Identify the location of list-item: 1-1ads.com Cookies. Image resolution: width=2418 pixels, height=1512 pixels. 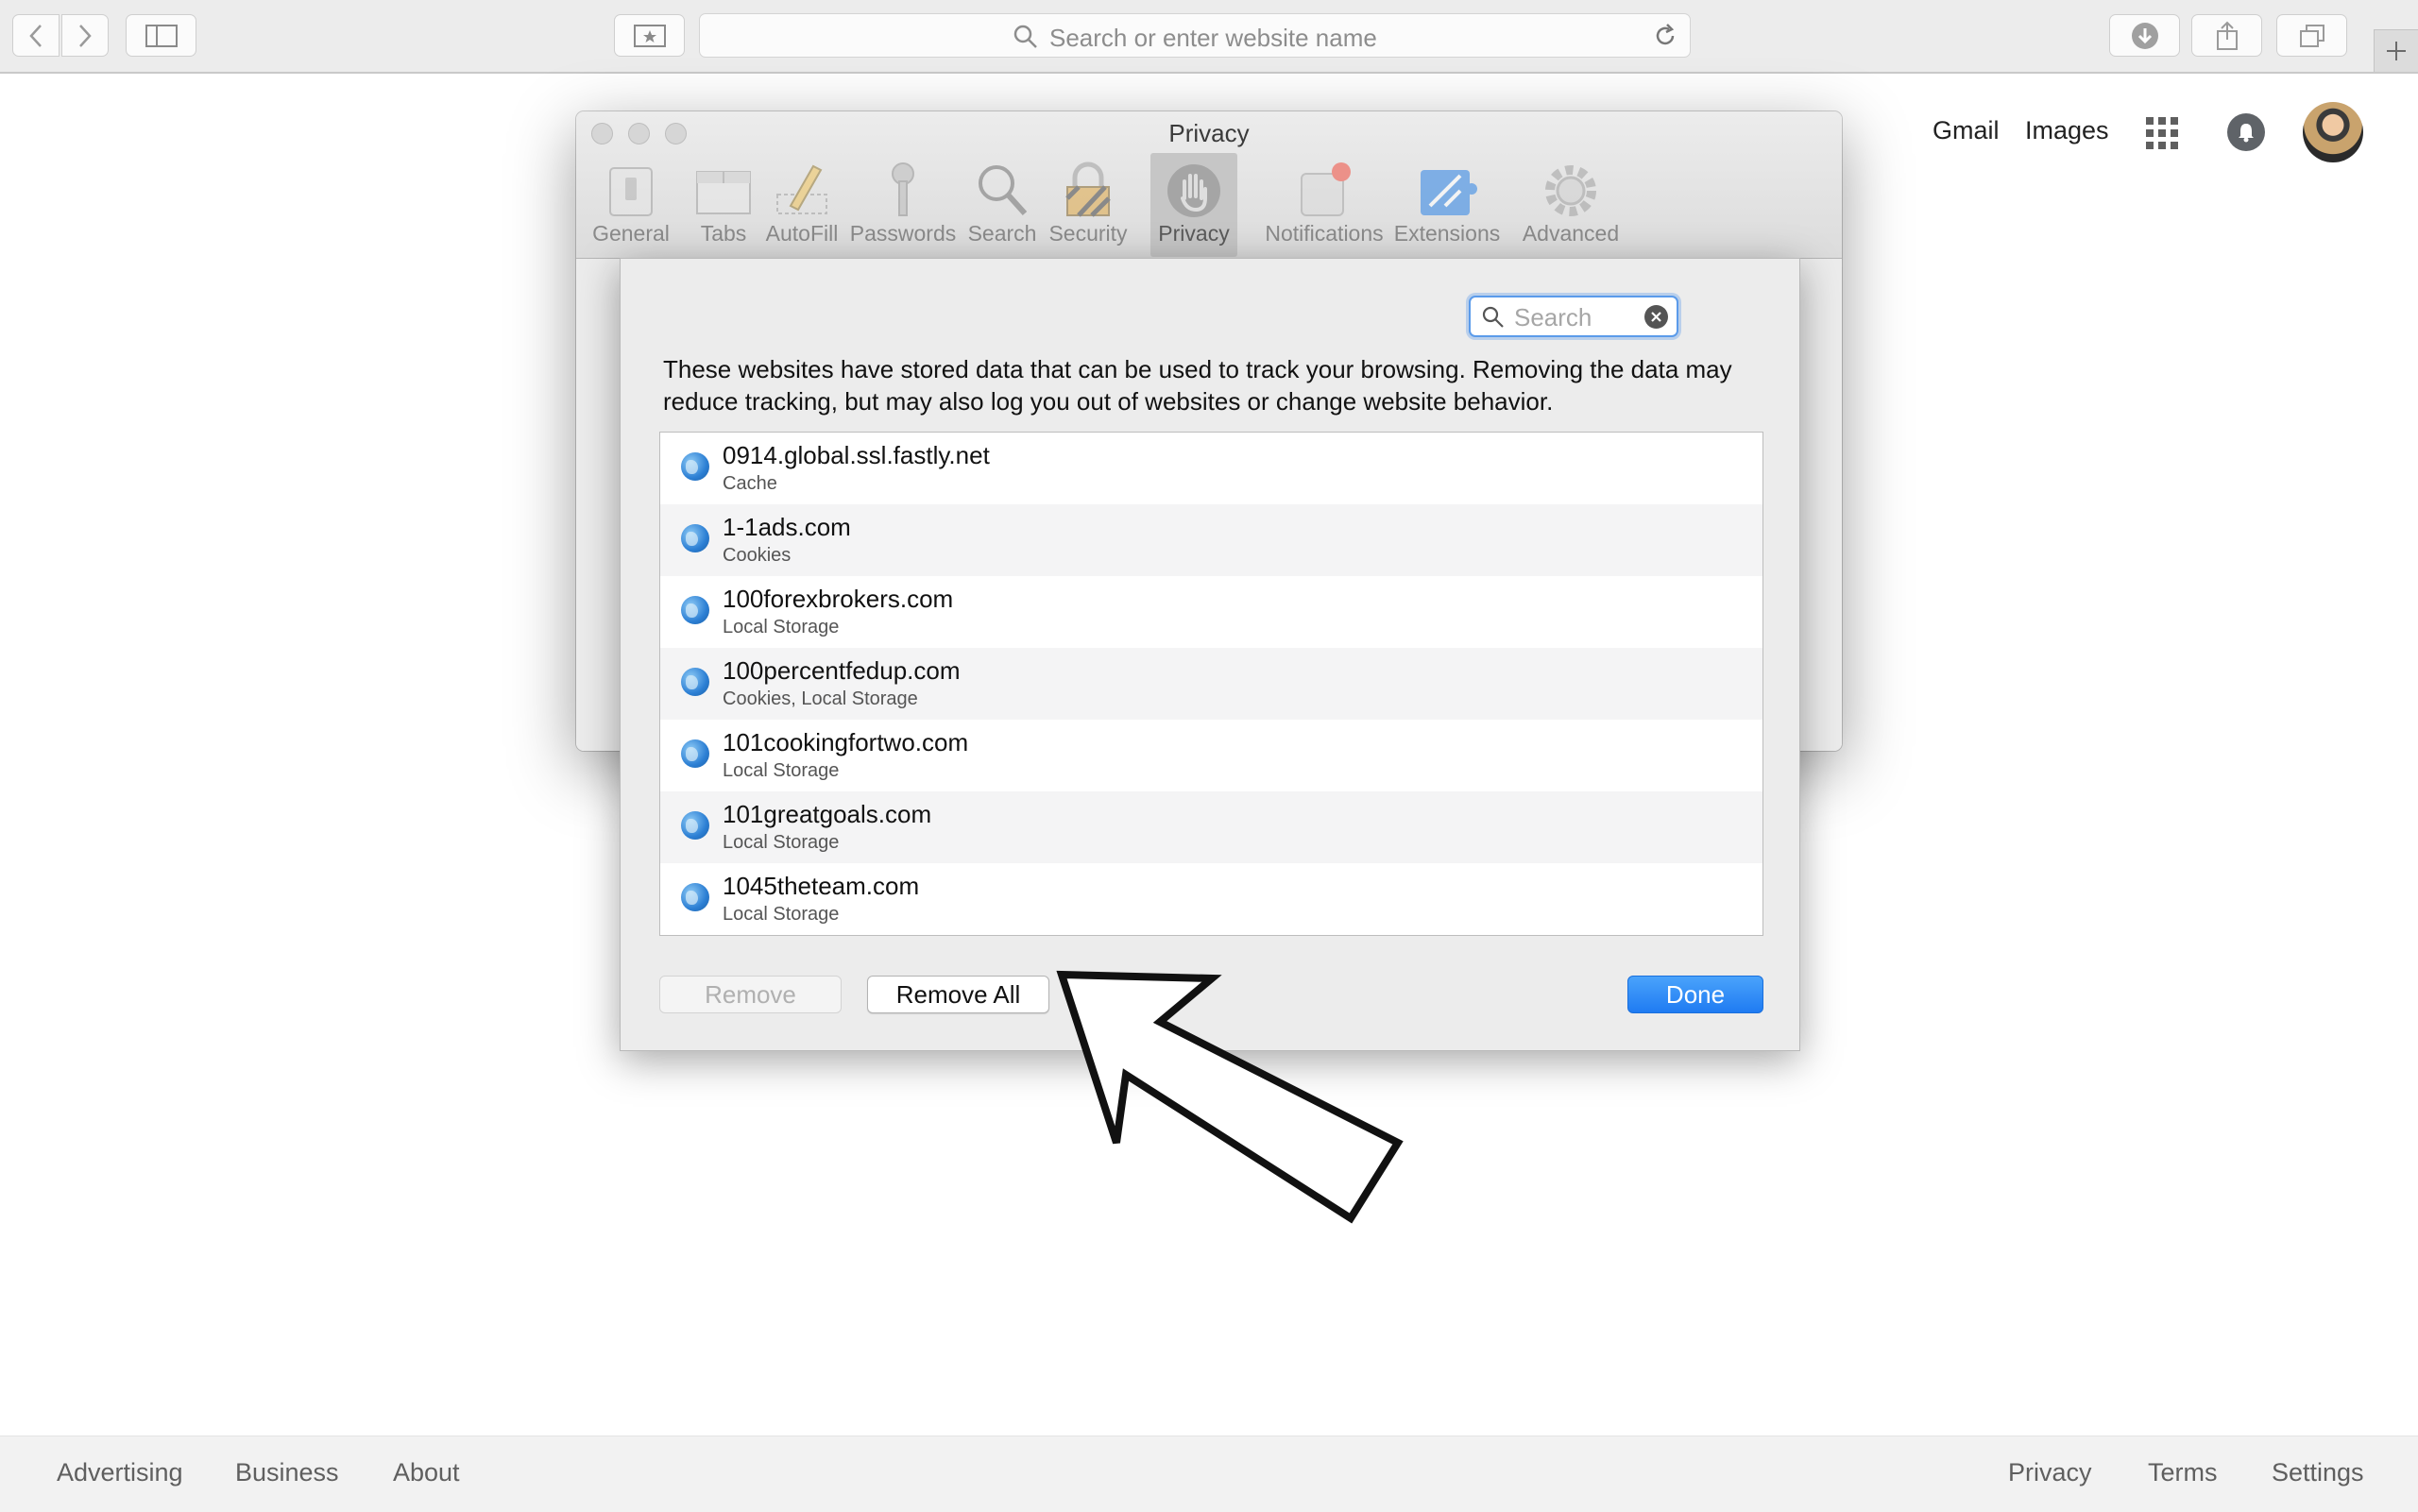
(1211, 540).